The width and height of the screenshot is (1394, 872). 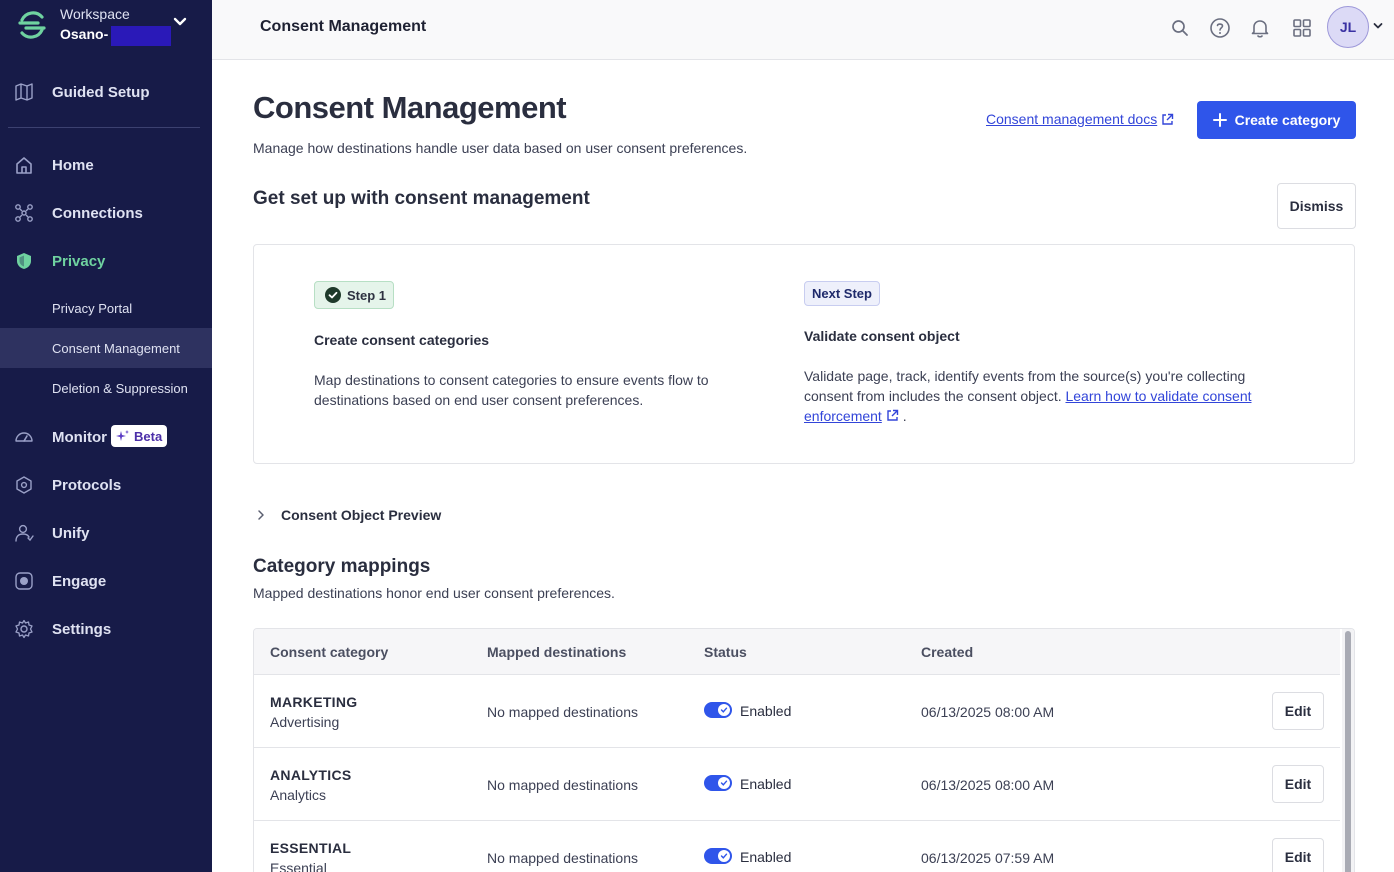 What do you see at coordinates (410, 107) in the screenshot?
I see `page-title: Consent Management` at bounding box center [410, 107].